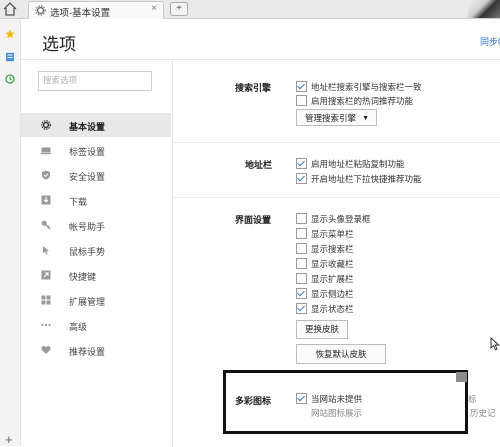  What do you see at coordinates (10, 79) in the screenshot?
I see `clock-icon` at bounding box center [10, 79].